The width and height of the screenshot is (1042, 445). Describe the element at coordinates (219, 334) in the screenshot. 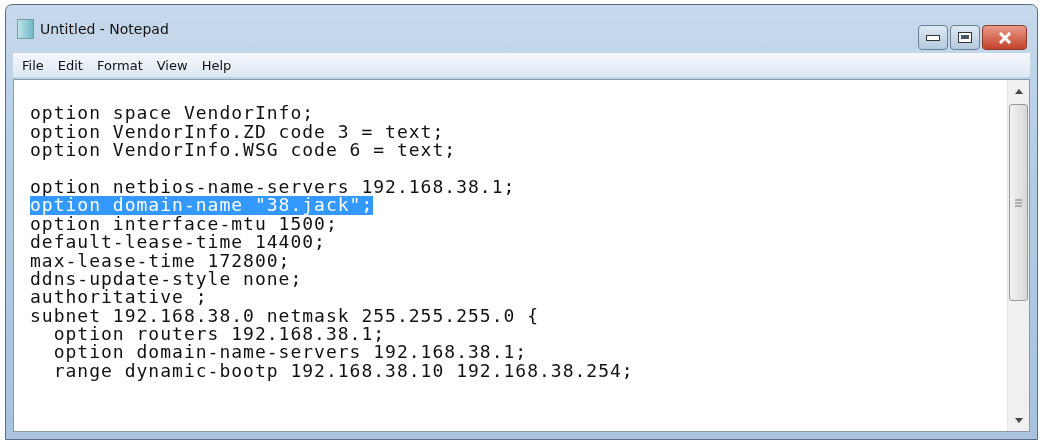

I see `text-line: option routers 192.168.38.1;` at that location.